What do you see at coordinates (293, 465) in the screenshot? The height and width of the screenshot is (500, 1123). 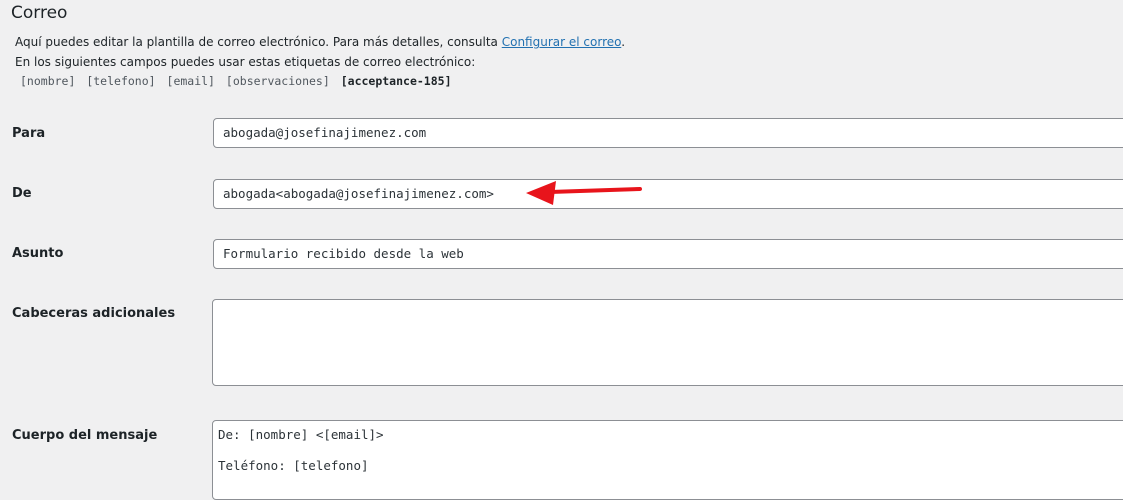 I see `cuerpo-line-3: Teléfono: [telefono]` at bounding box center [293, 465].